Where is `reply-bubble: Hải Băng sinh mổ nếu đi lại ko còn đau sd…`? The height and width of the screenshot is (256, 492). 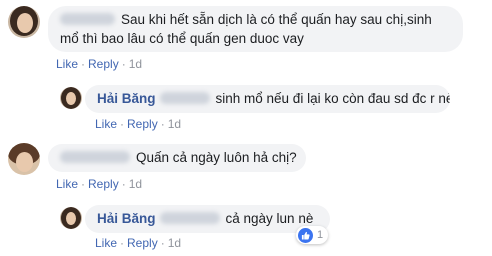 reply-bubble: Hải Băng sinh mổ nếu đi lại ko còn đau sd… is located at coordinates (267, 99).